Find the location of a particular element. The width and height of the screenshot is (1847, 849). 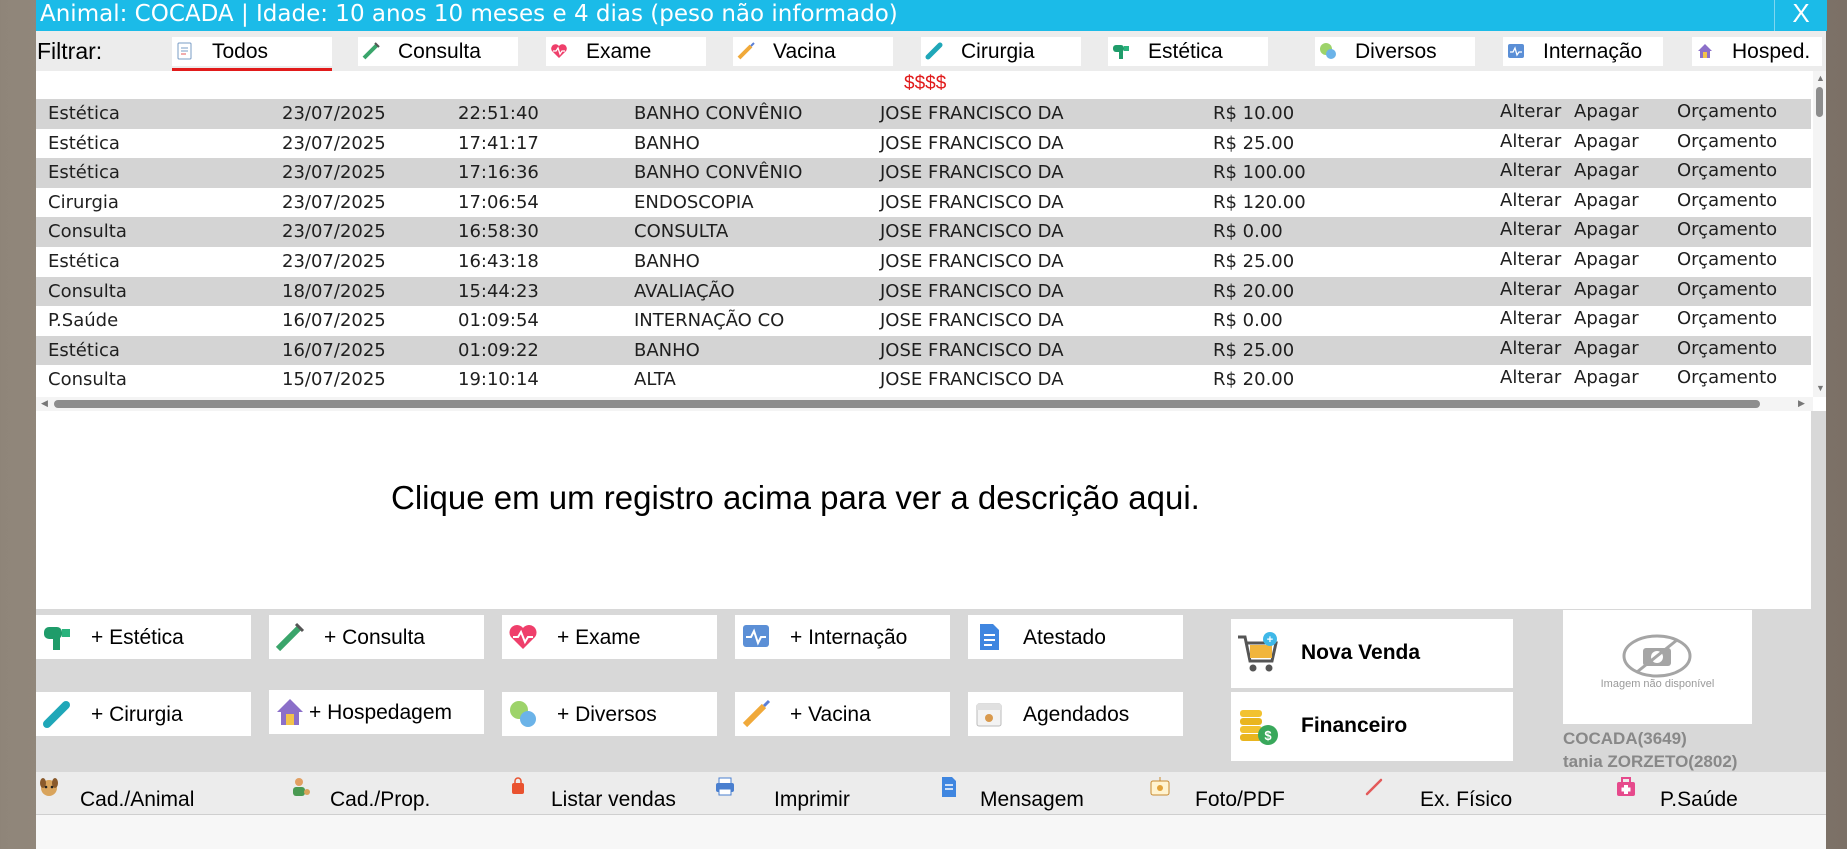

add-exame-button: + Exame is located at coordinates (609, 637).